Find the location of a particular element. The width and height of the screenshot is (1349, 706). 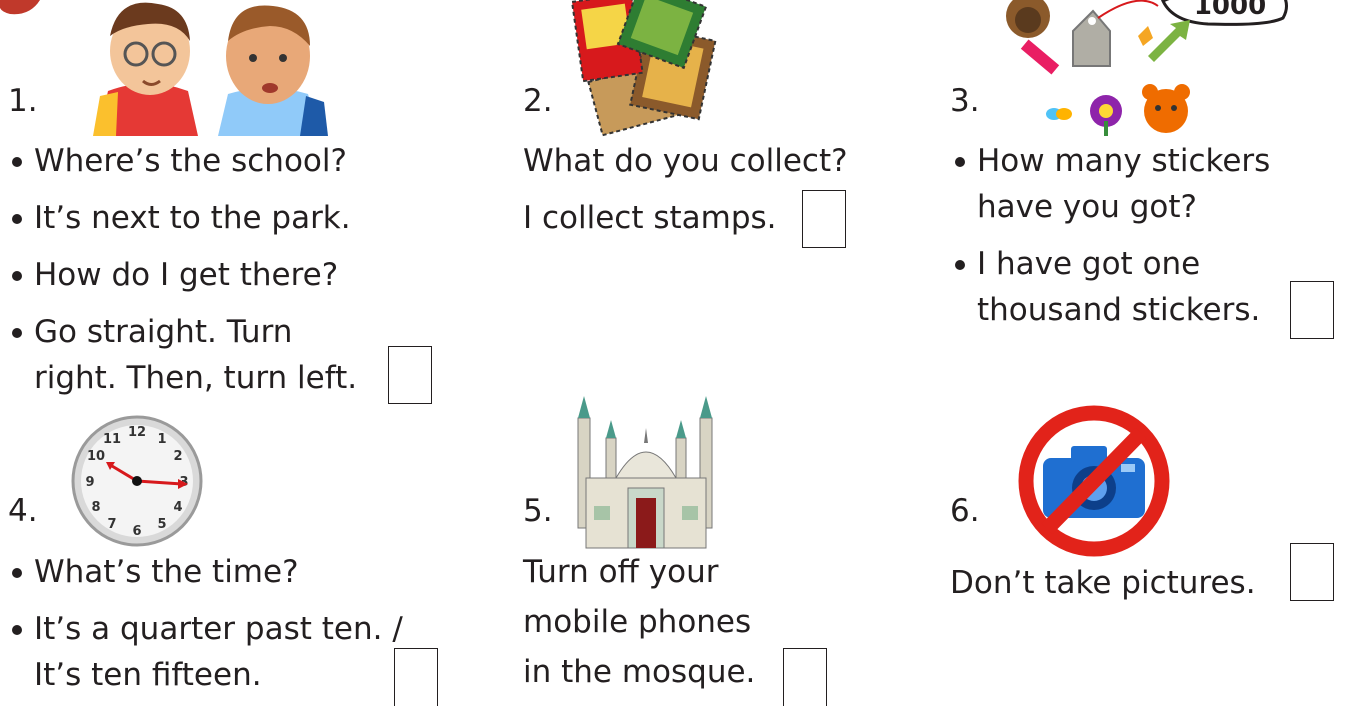

item-line: What’s the time? is located at coordinates (155, 572).